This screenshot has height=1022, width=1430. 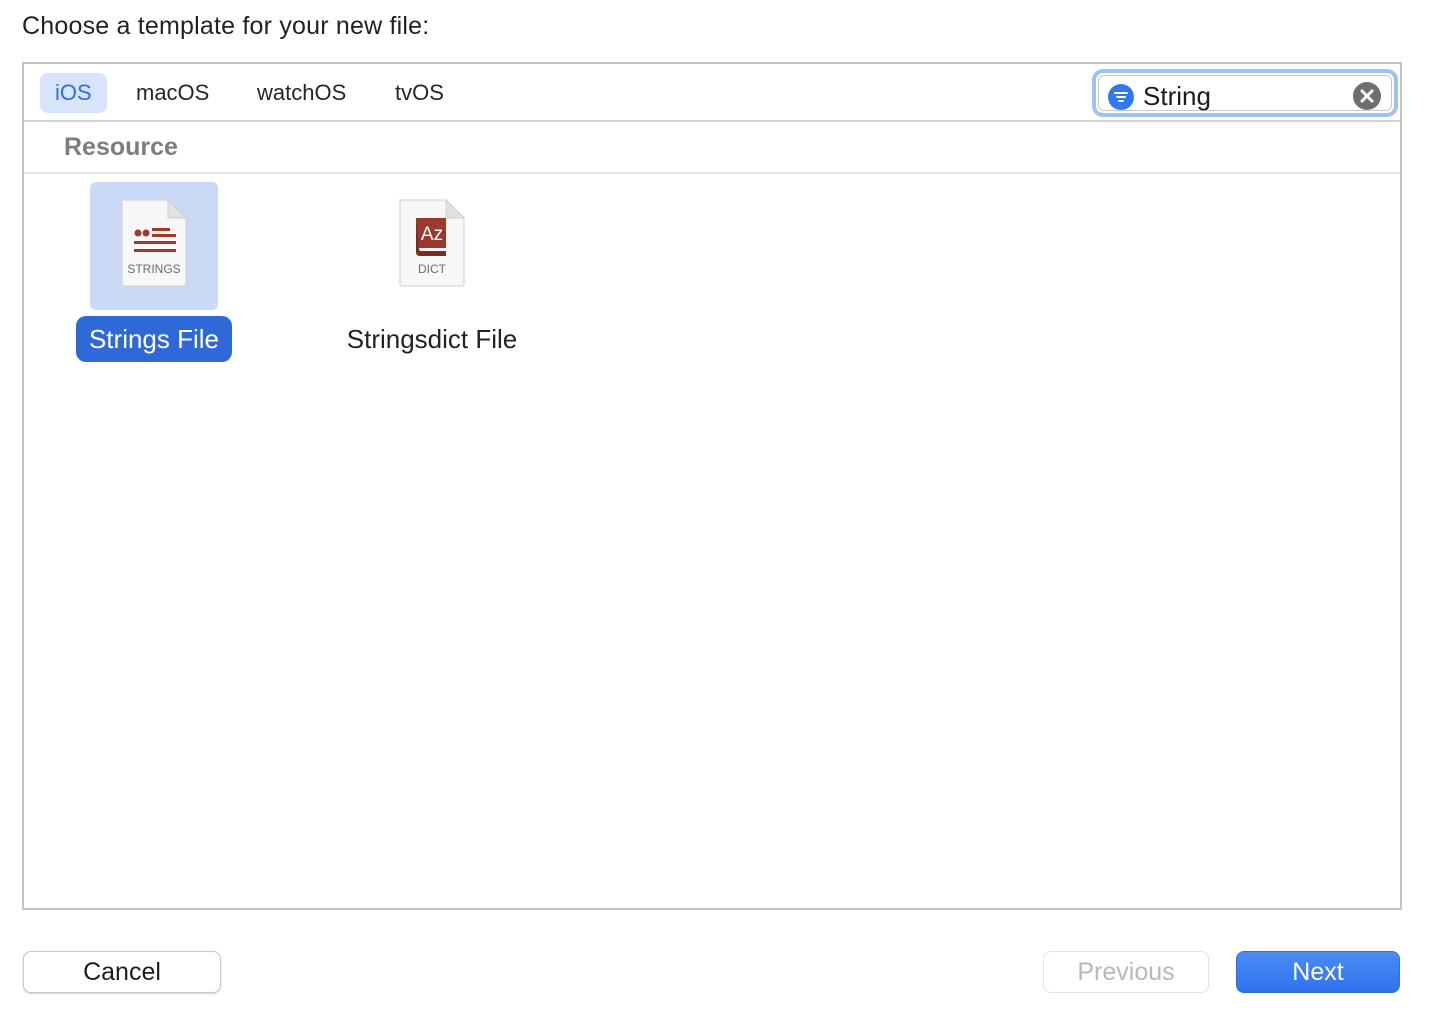 I want to click on strings-file-icon: STRINGS, so click(x=154, y=242).